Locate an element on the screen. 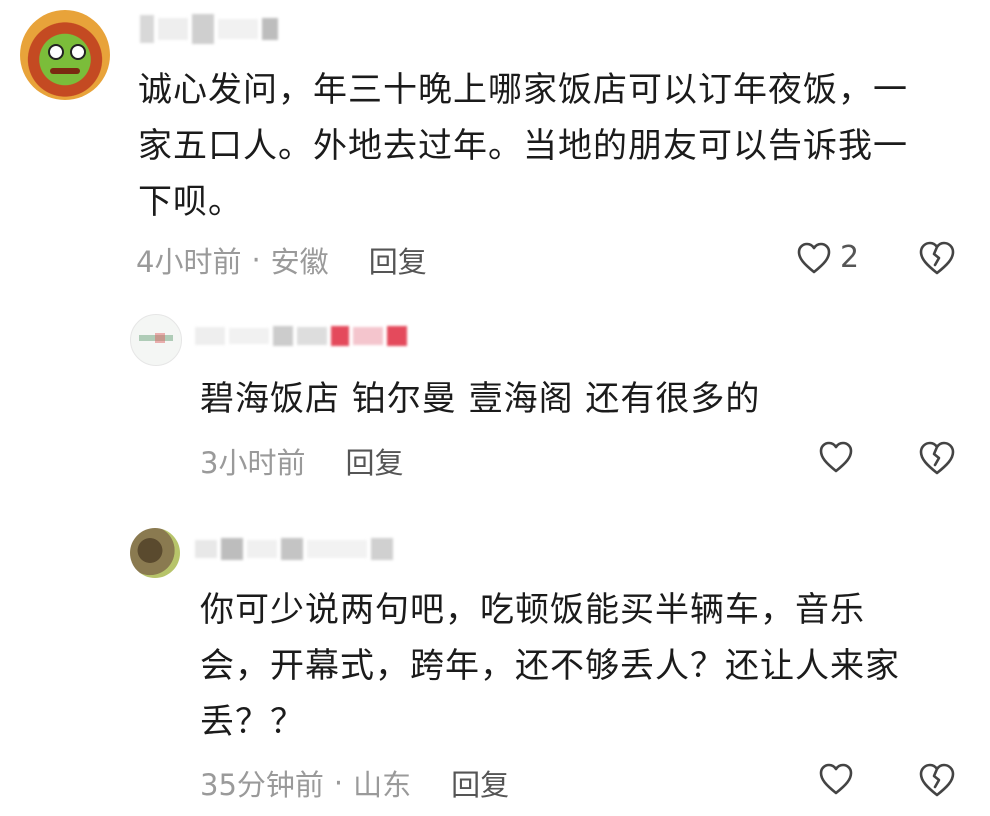 This screenshot has width=990, height=816. comment-text-line: 你可少说两句吧，吃顿饭能买半辆车，音乐 is located at coordinates (532, 610).